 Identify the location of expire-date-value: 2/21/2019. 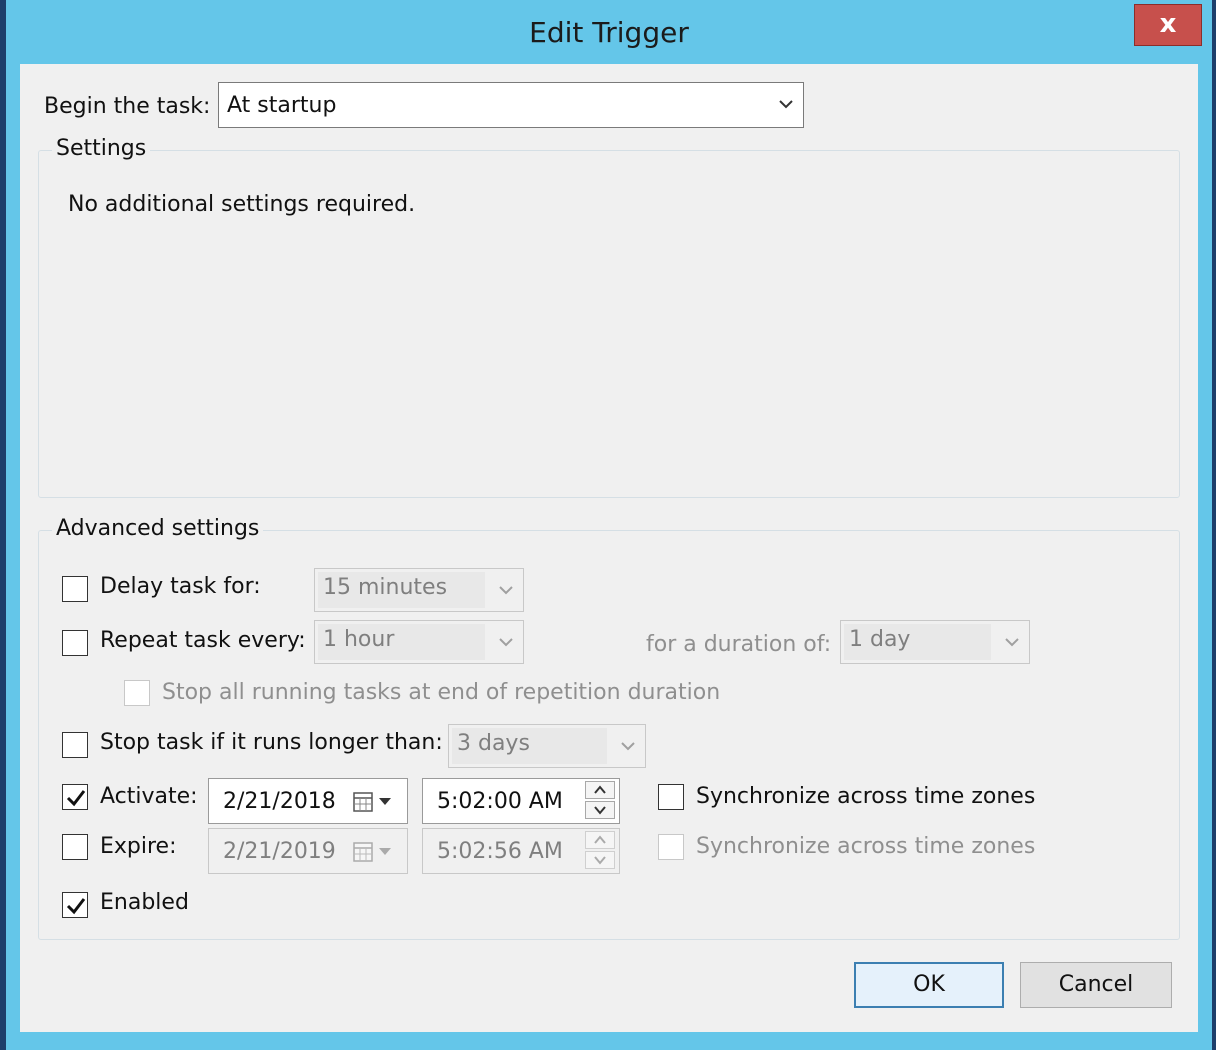
(279, 851).